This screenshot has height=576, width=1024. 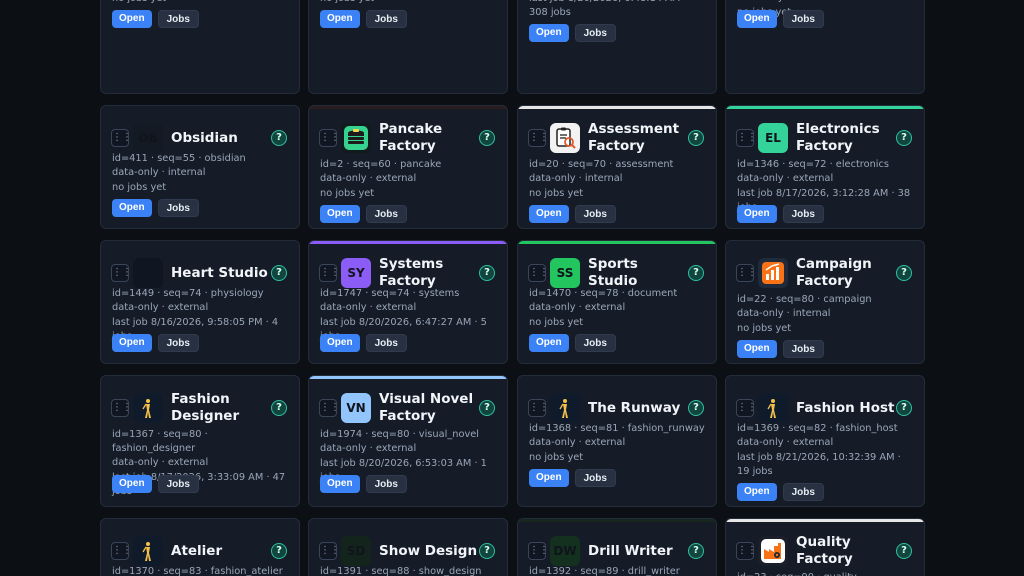 What do you see at coordinates (426, 407) in the screenshot?
I see `card-title: Visual Novel Factory` at bounding box center [426, 407].